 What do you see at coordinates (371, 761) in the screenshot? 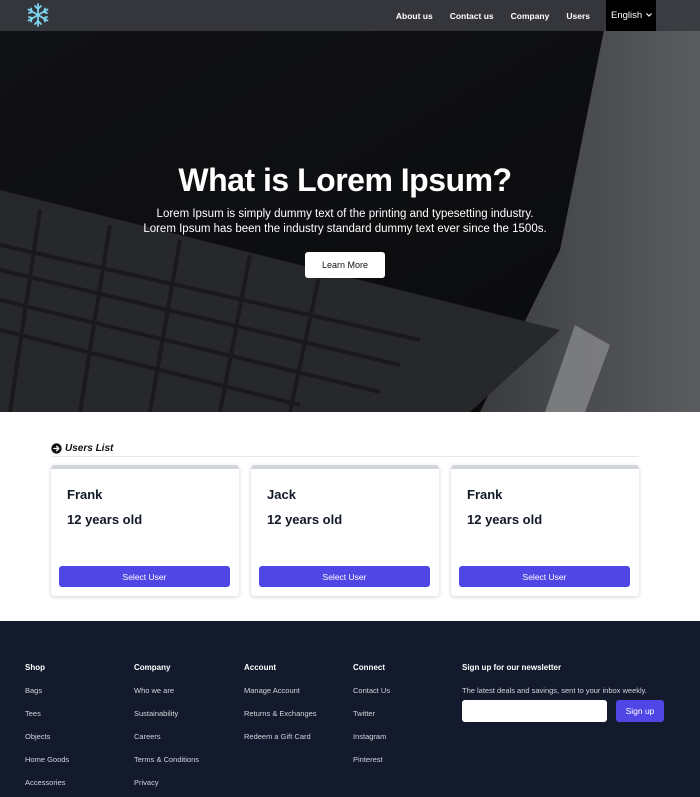
I see `footer-link: Pinterest` at bounding box center [371, 761].